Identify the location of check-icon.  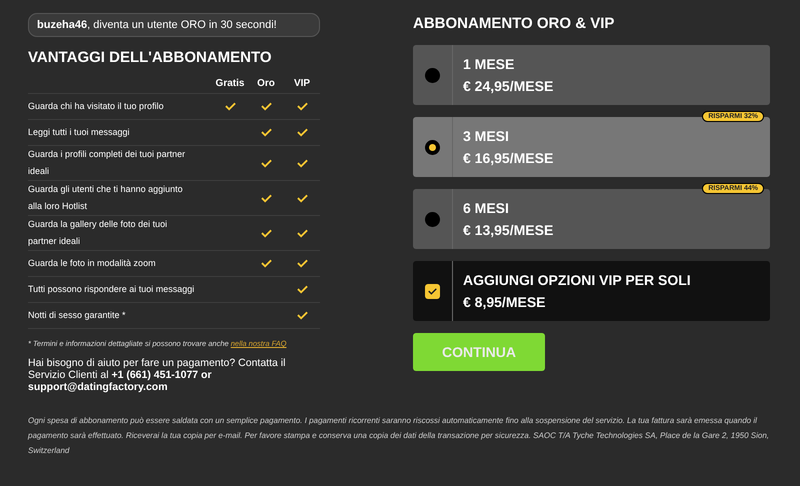
(432, 291).